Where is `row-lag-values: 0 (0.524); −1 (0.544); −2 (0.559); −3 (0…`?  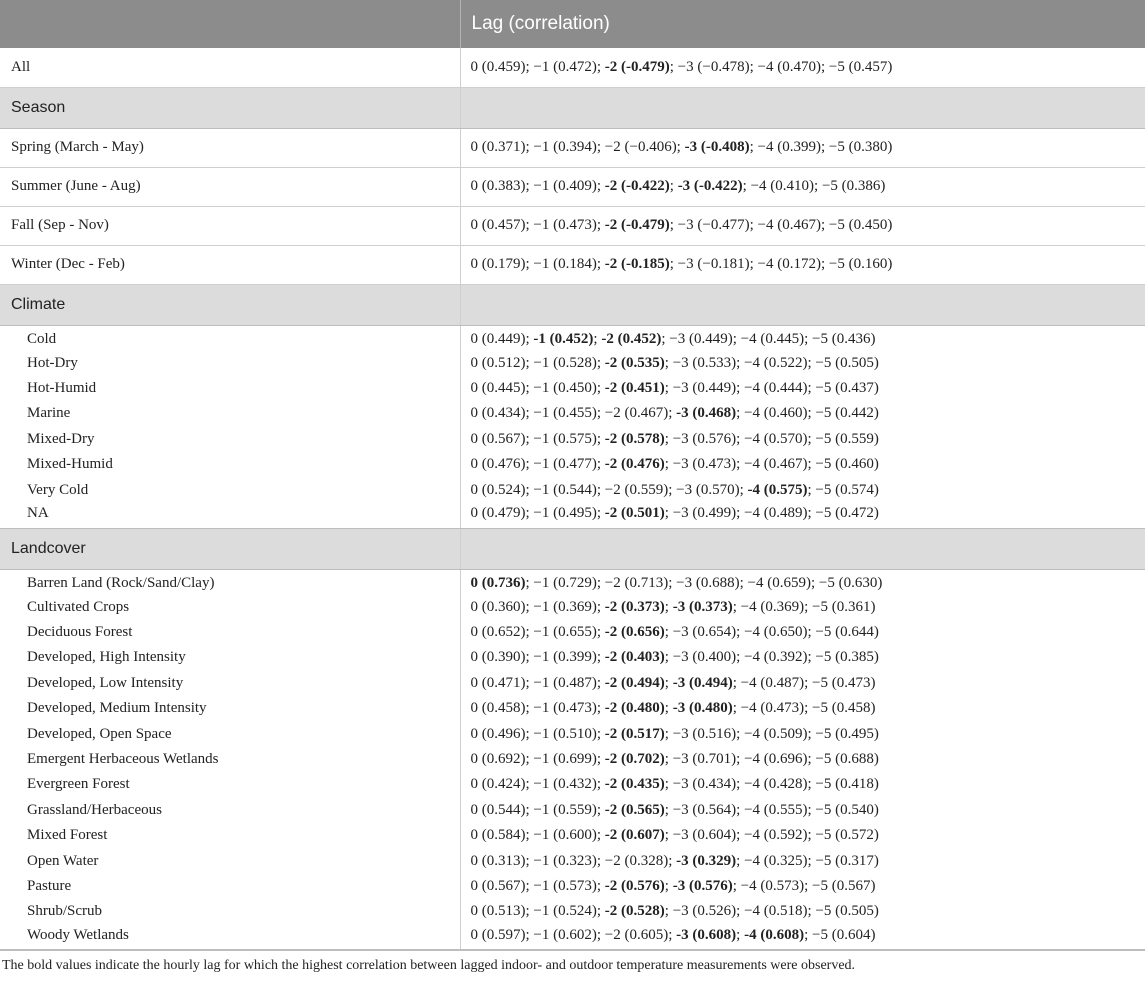
row-lag-values: 0 (0.524); −1 (0.544); −2 (0.559); −3 (0… is located at coordinates (802, 489).